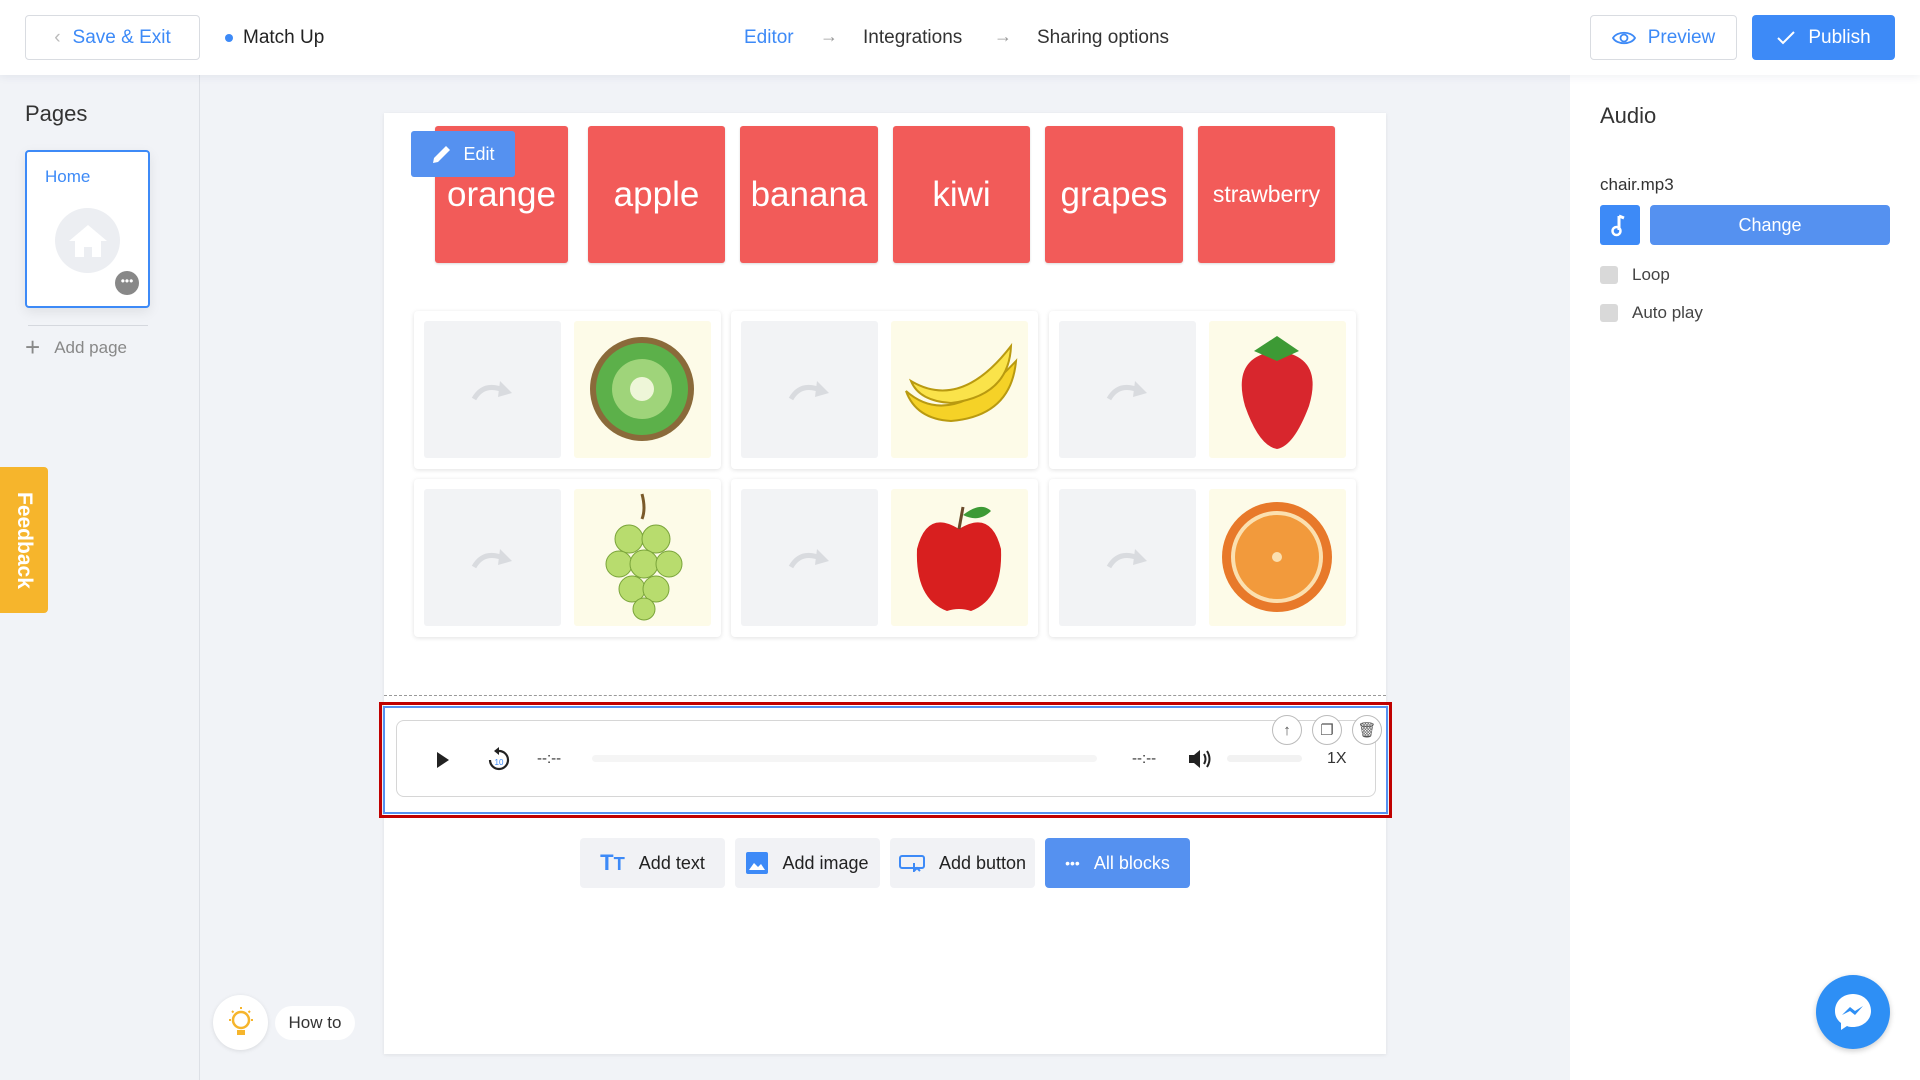 The width and height of the screenshot is (1920, 1080). What do you see at coordinates (1637, 184) in the screenshot?
I see `audio-file-name: chair.mp3` at bounding box center [1637, 184].